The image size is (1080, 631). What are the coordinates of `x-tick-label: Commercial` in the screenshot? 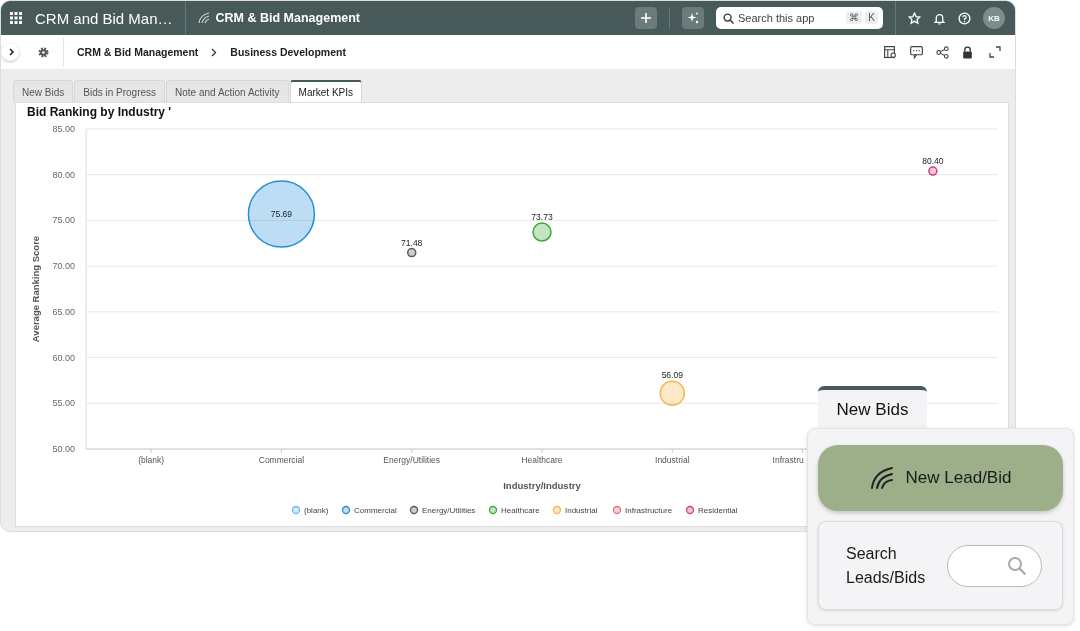 It's located at (281, 460).